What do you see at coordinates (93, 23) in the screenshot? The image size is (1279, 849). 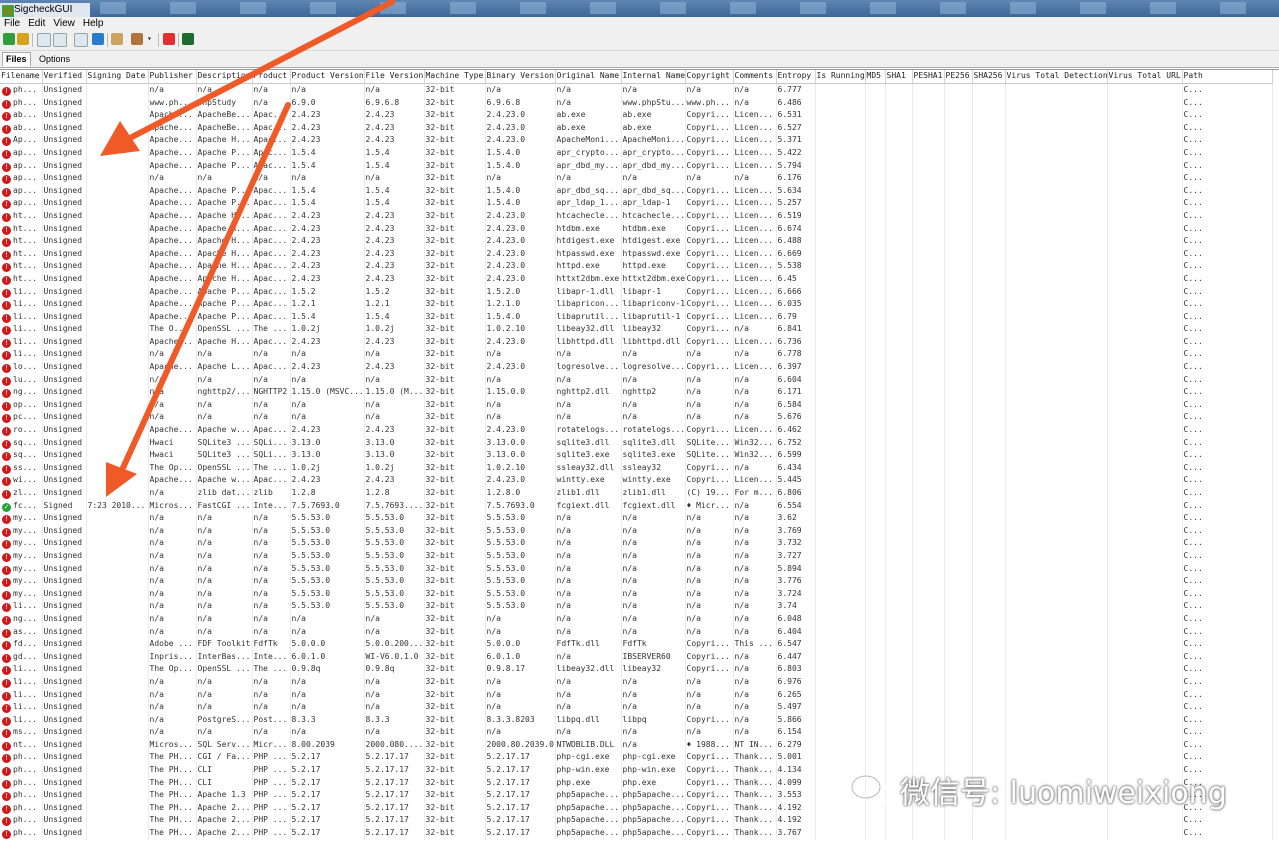 I see `menu-item-help: Help` at bounding box center [93, 23].